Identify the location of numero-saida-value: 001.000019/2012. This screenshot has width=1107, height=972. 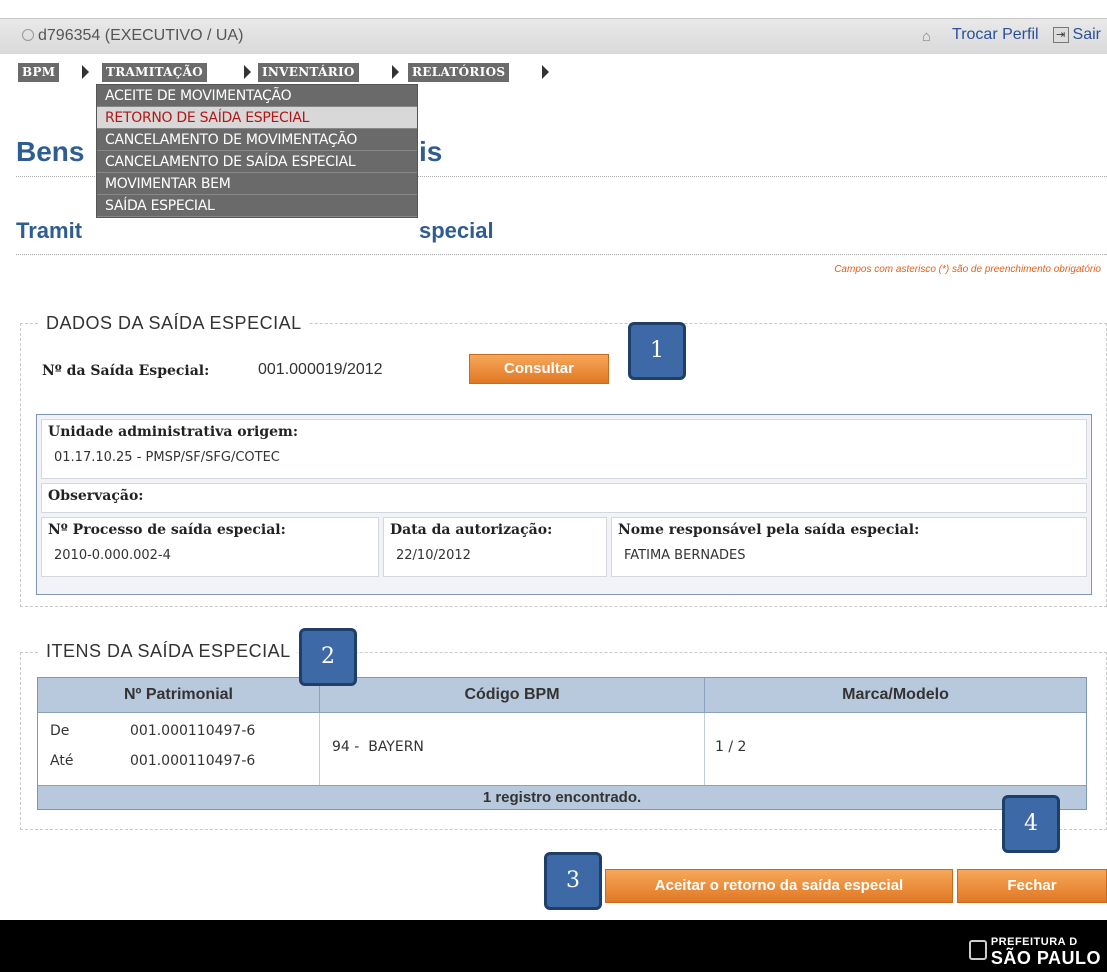
(320, 369).